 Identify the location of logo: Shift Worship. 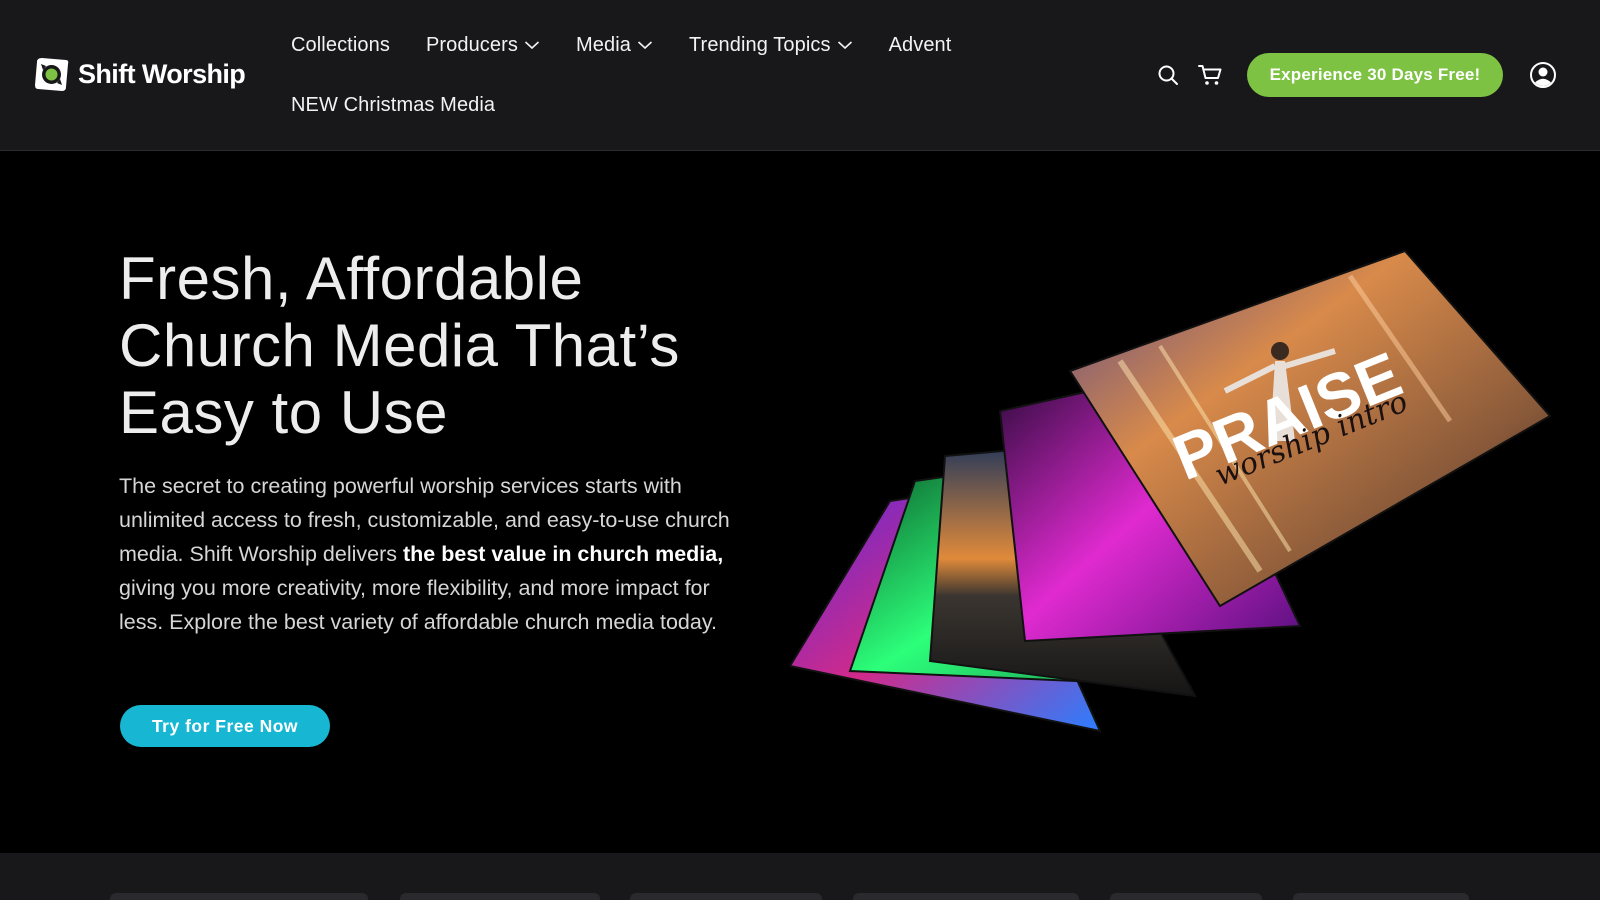
(139, 74).